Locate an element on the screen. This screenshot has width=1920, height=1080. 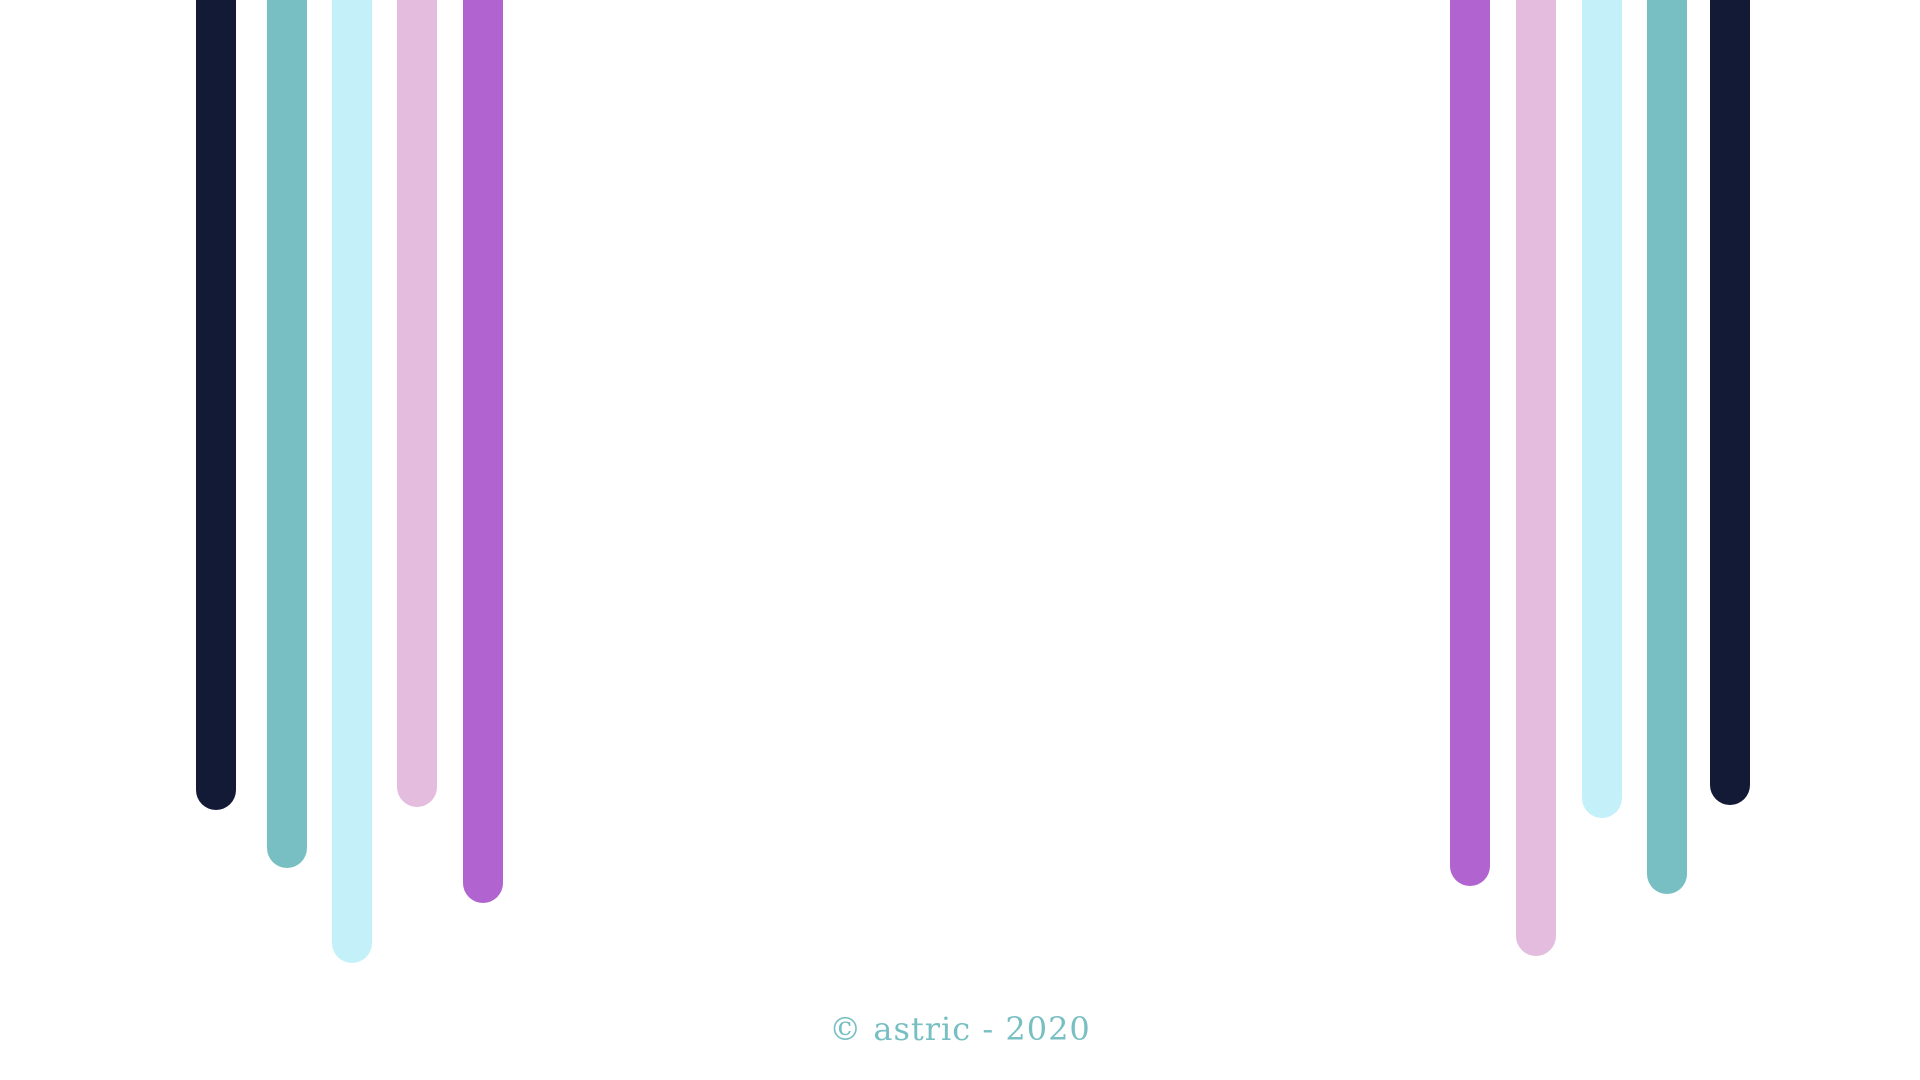
footer-copyright: © astric - 2020 is located at coordinates (960, 1029).